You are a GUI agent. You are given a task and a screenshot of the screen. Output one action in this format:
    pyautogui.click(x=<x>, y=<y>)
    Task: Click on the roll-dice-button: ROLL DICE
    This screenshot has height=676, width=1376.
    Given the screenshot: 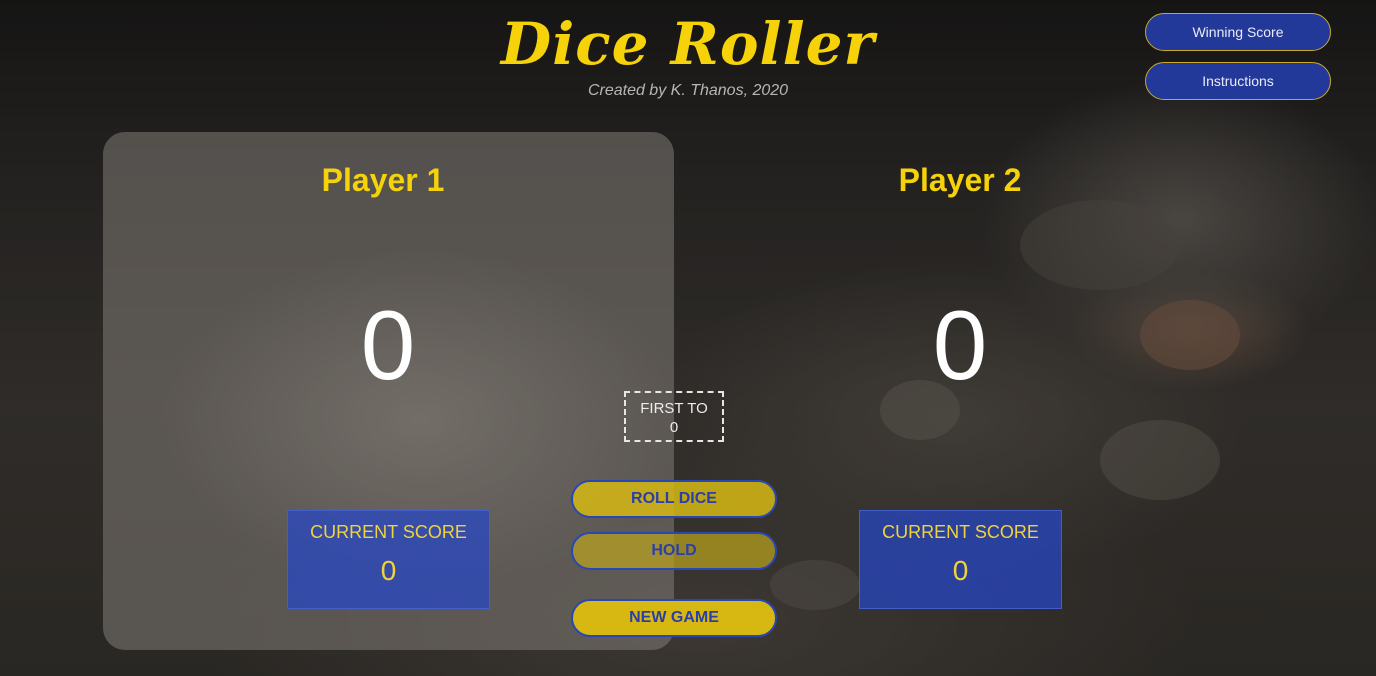 What is the action you would take?
    pyautogui.click(x=674, y=499)
    